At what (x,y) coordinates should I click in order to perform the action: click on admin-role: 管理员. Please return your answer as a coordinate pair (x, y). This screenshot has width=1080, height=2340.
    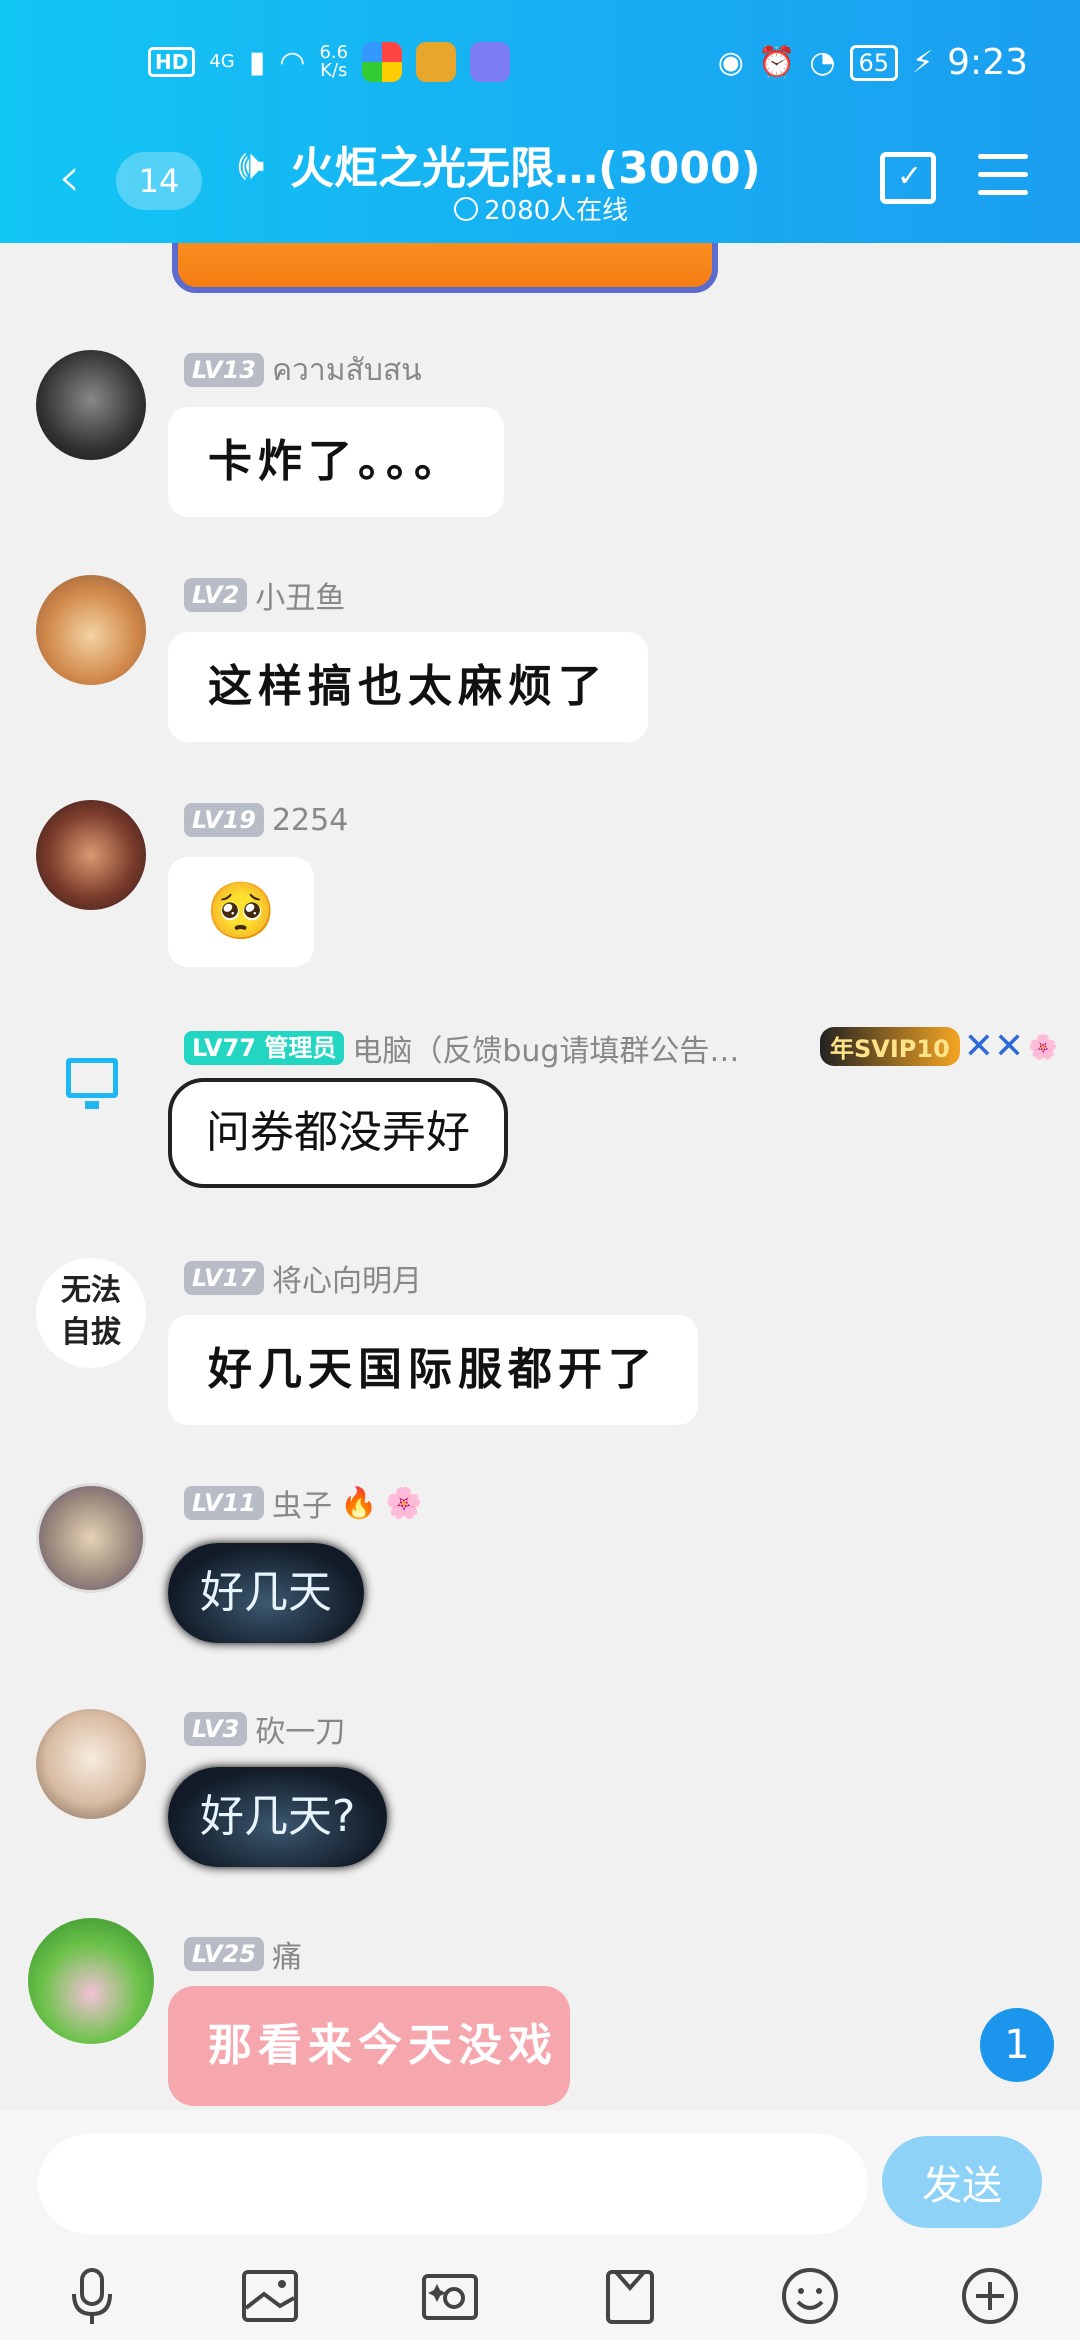
    Looking at the image, I should click on (300, 1048).